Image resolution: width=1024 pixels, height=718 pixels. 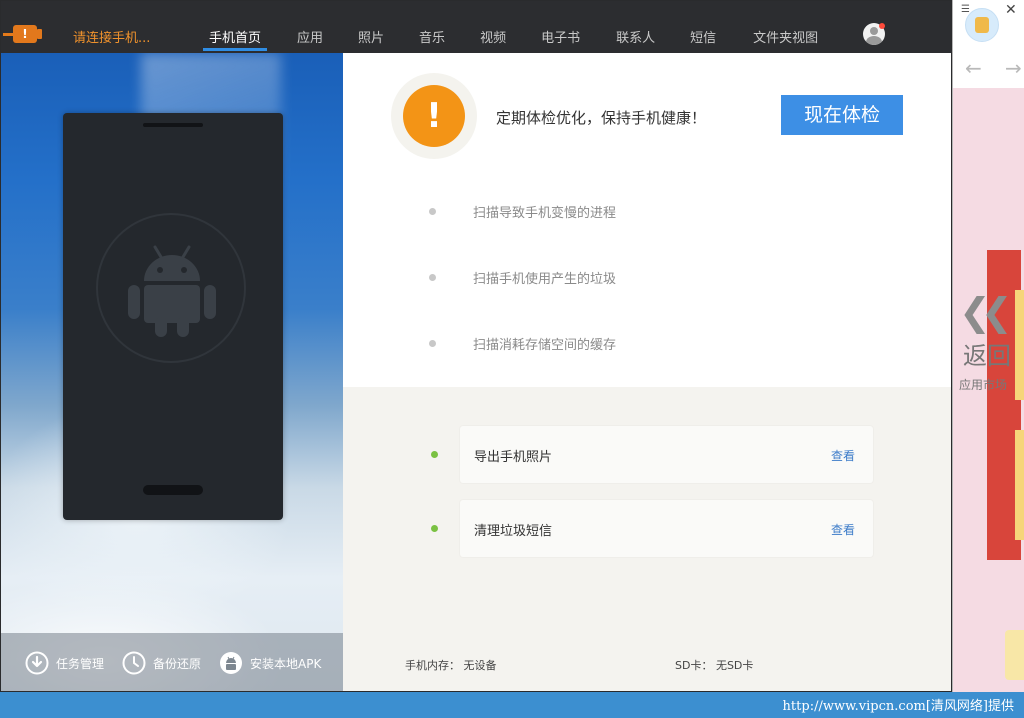 What do you see at coordinates (39, 34) in the screenshot?
I see `plug-prong` at bounding box center [39, 34].